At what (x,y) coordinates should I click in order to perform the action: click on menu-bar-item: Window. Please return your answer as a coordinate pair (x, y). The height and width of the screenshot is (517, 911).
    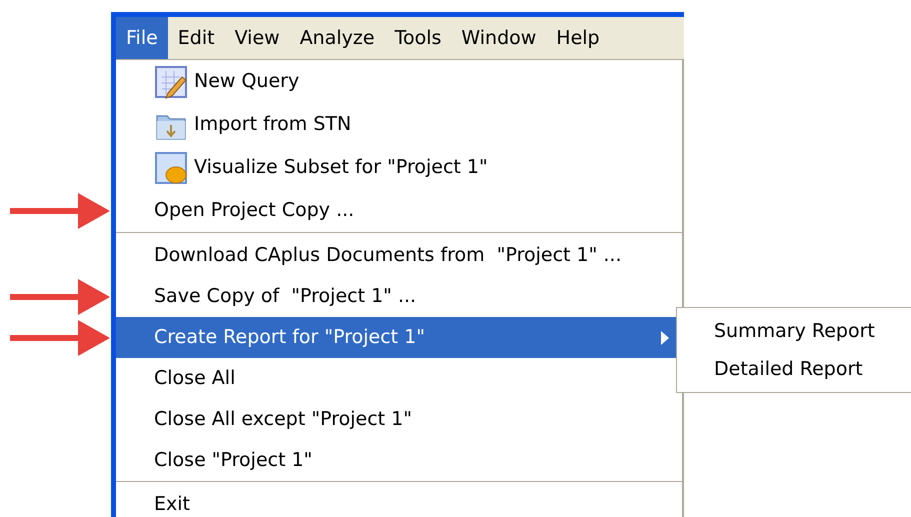
    Looking at the image, I should click on (498, 38).